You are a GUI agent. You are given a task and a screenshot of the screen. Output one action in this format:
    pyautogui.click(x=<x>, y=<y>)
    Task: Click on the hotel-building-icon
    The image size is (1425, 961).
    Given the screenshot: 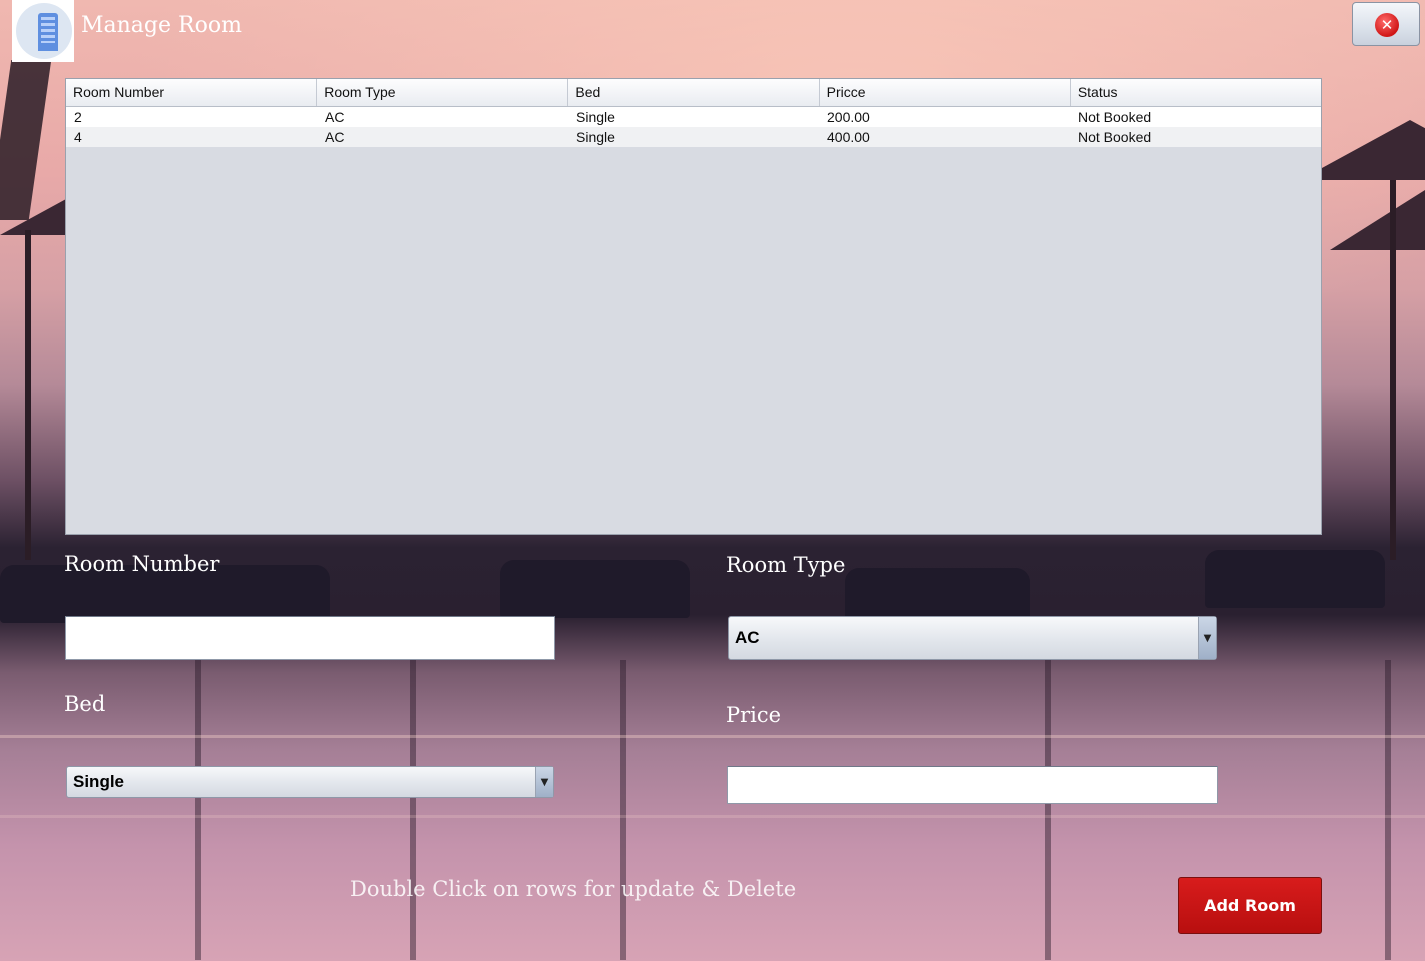 What is the action you would take?
    pyautogui.click(x=44, y=31)
    